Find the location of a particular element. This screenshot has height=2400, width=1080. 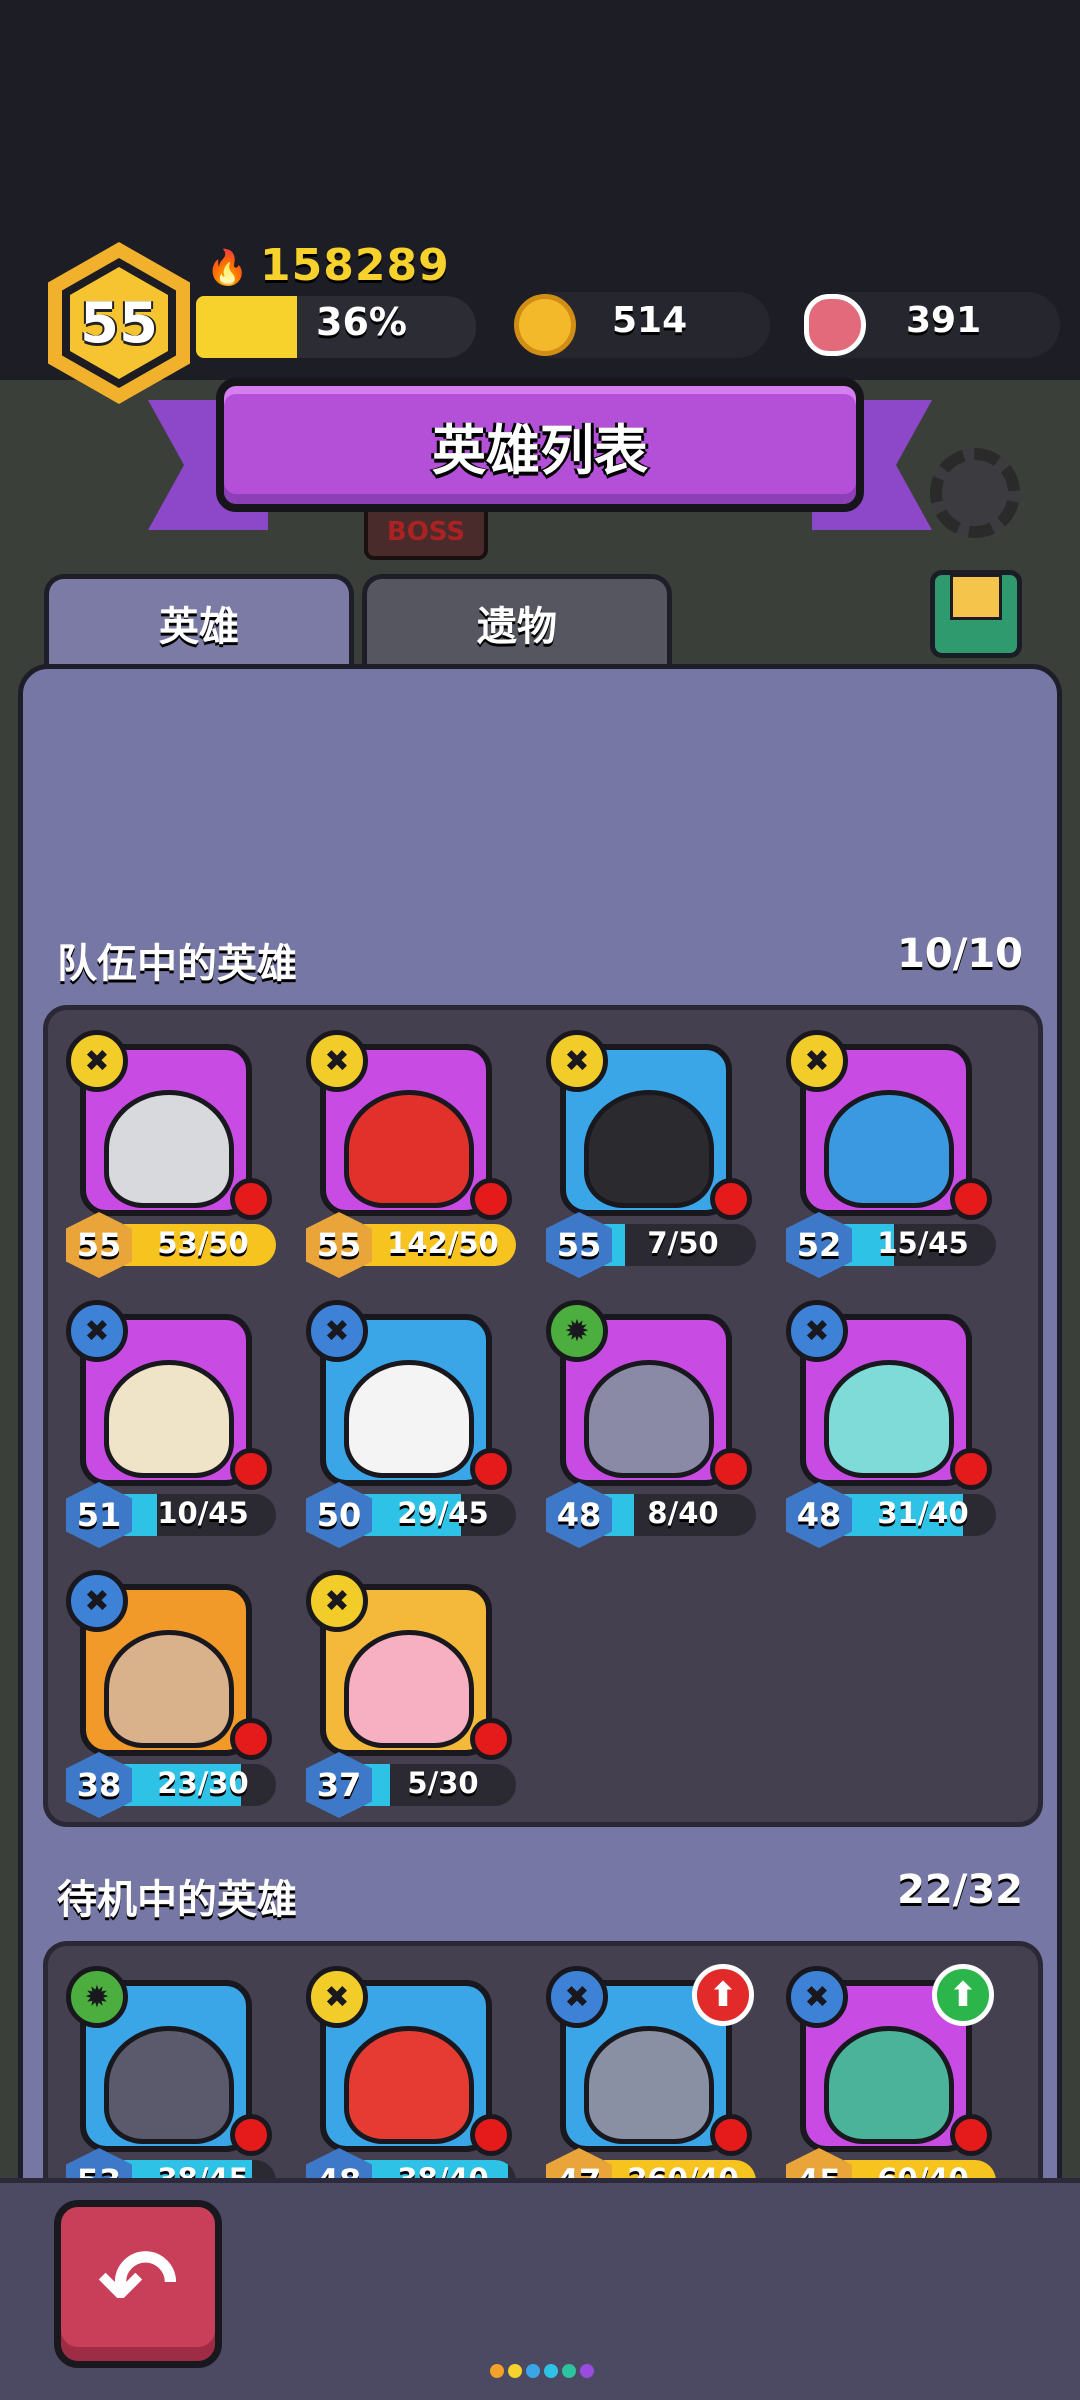

back-arrow-icon: ↶ is located at coordinates (138, 2284).